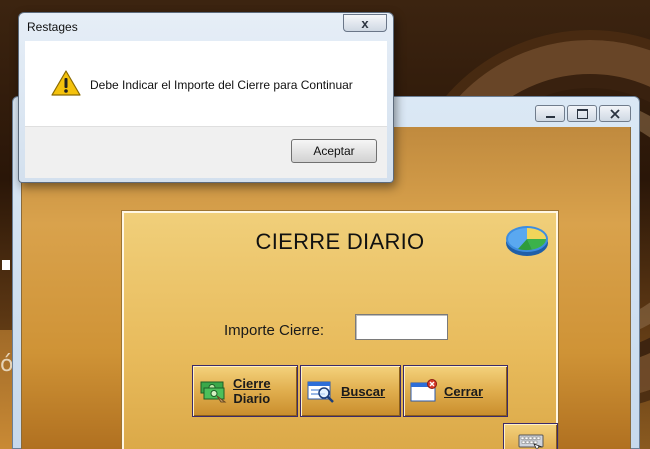  Describe the element at coordinates (527, 241) in the screenshot. I see `pie-chart-icon` at that location.